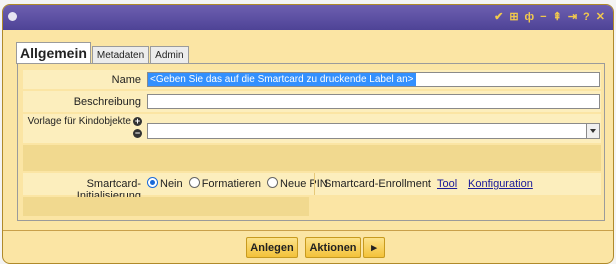  I want to click on tab-bar: Allgemein Metadaten Admin, so click(103, 53).